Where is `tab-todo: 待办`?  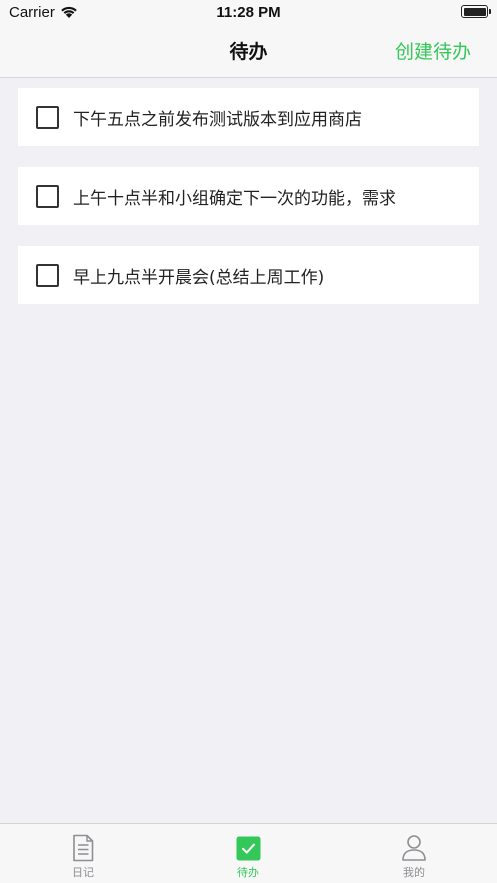
tab-todo: 待办 is located at coordinates (248, 853).